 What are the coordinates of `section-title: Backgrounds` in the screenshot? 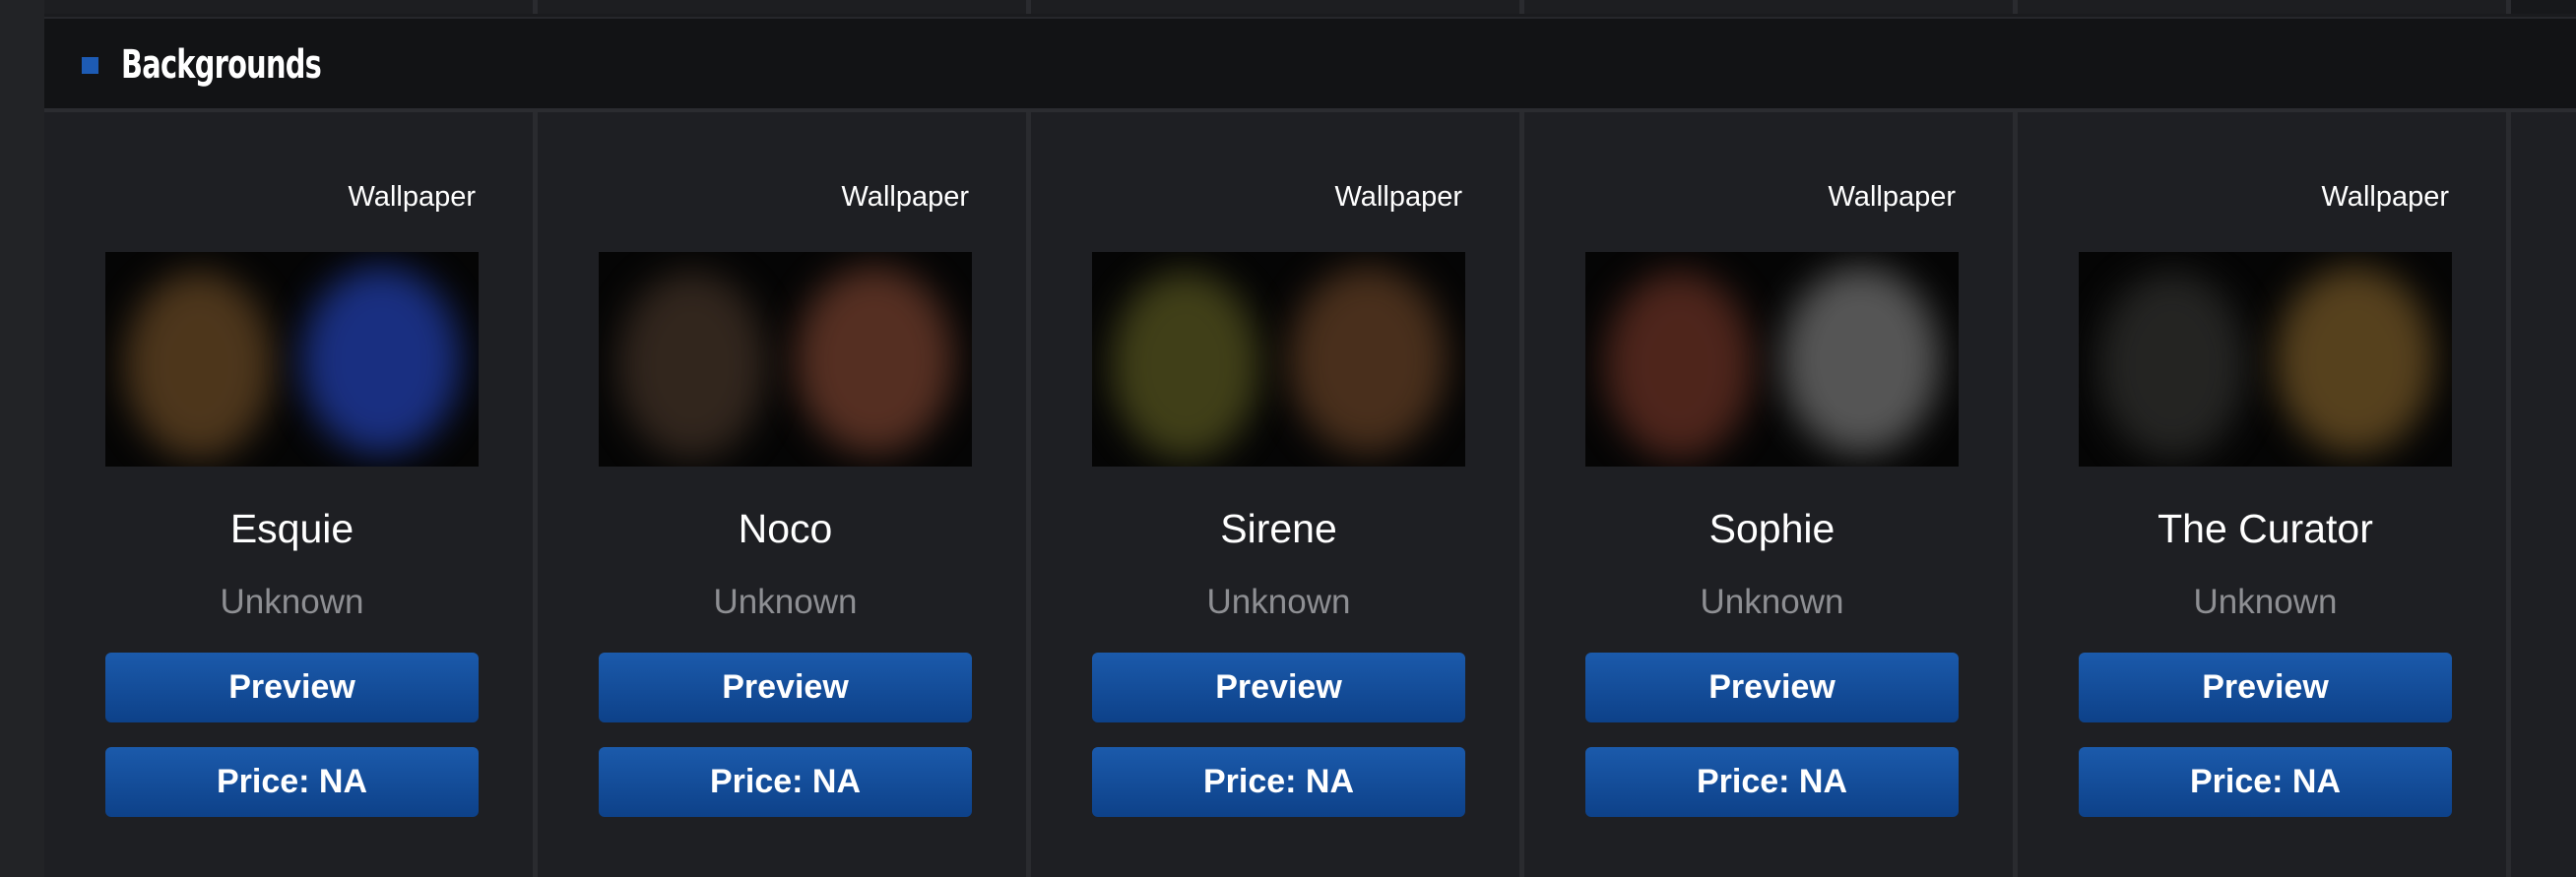 It's located at (221, 65).